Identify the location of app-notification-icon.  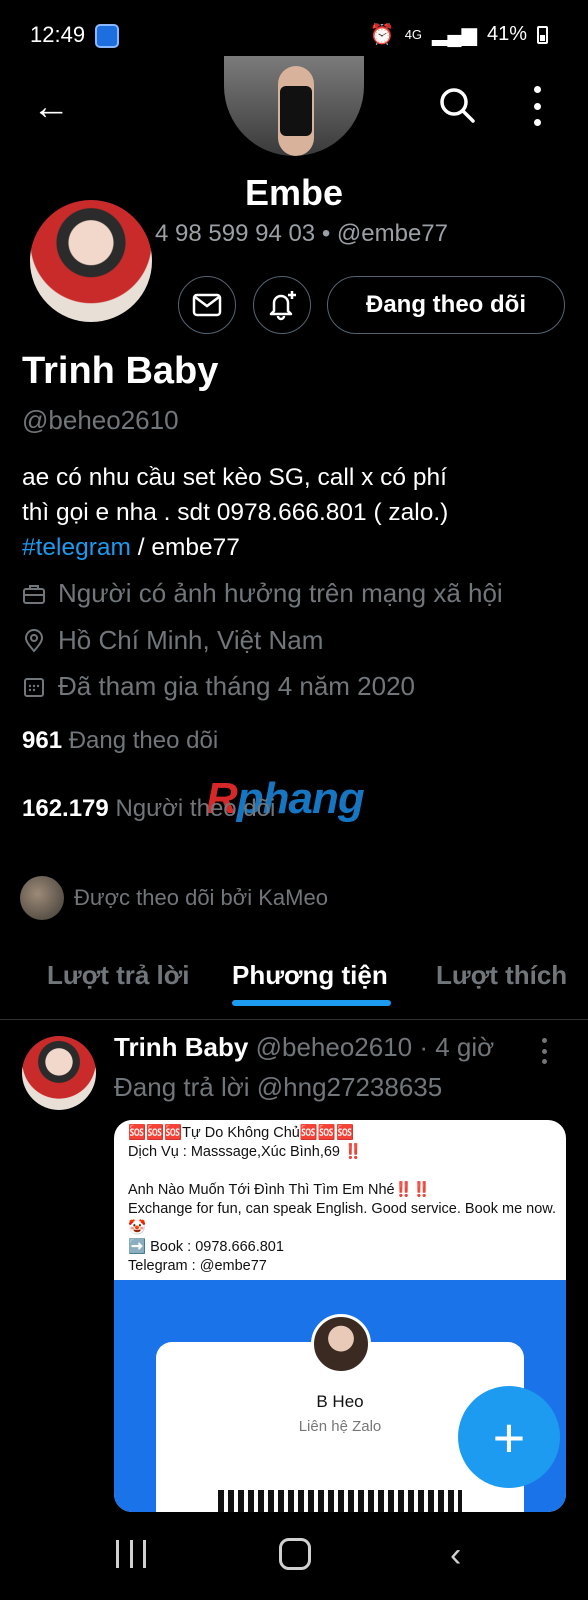
(107, 36).